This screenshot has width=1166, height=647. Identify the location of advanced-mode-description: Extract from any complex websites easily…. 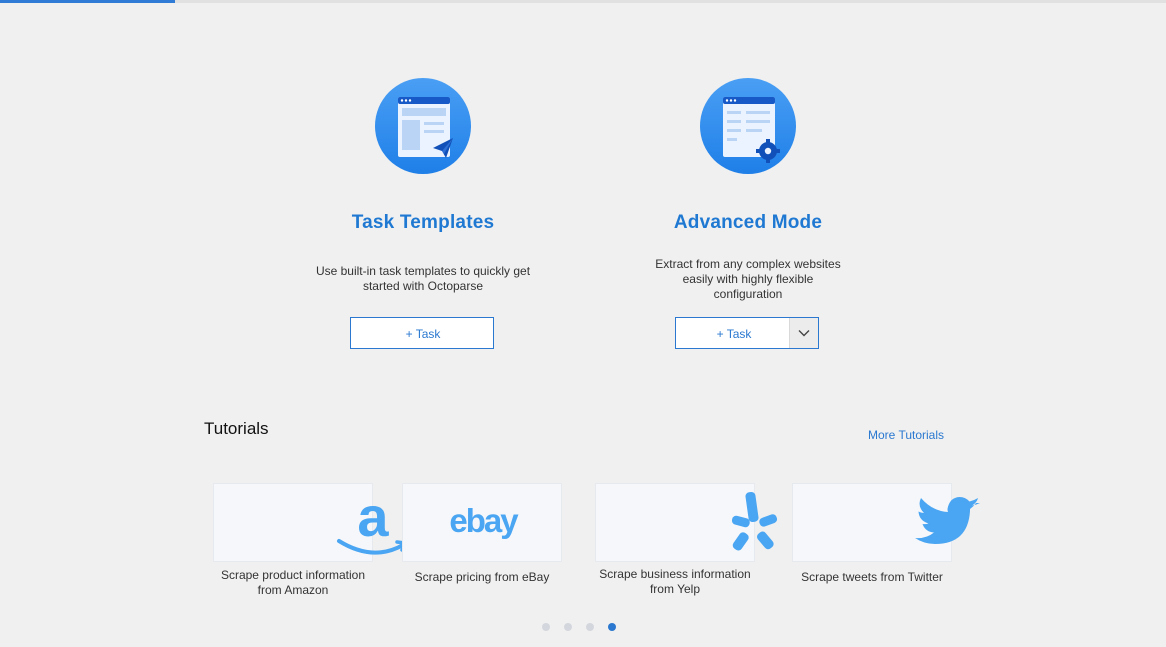
(748, 279).